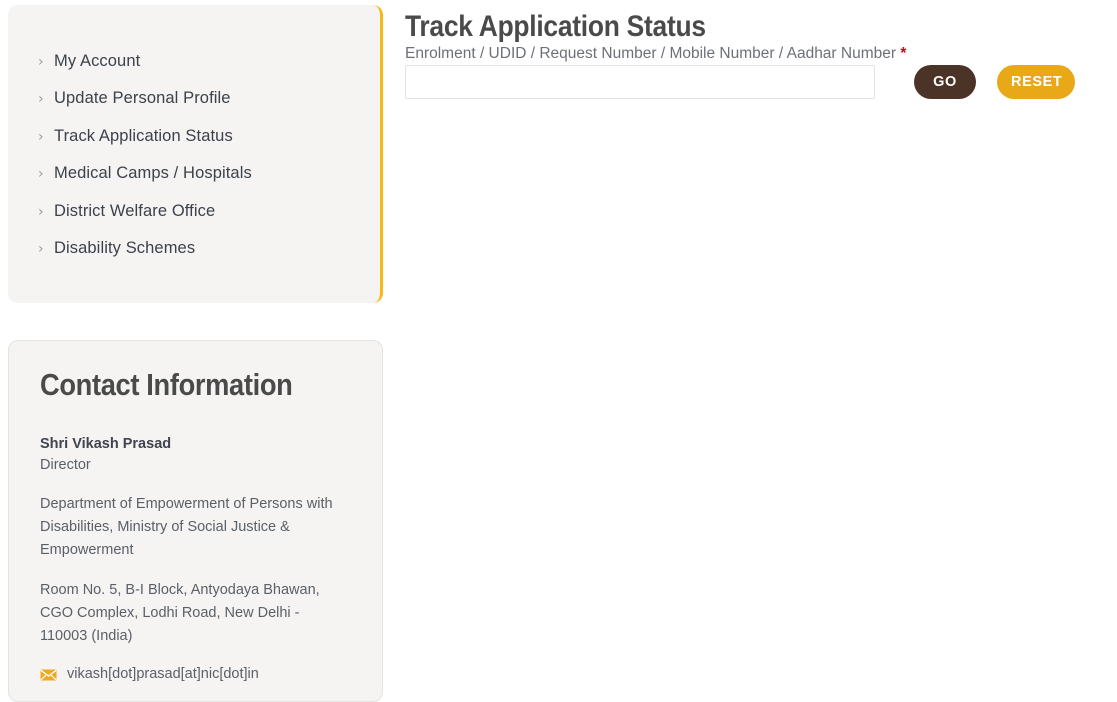 This screenshot has width=1117, height=702. What do you see at coordinates (143, 135) in the screenshot?
I see `sidebar-item-label: Track Application Status` at bounding box center [143, 135].